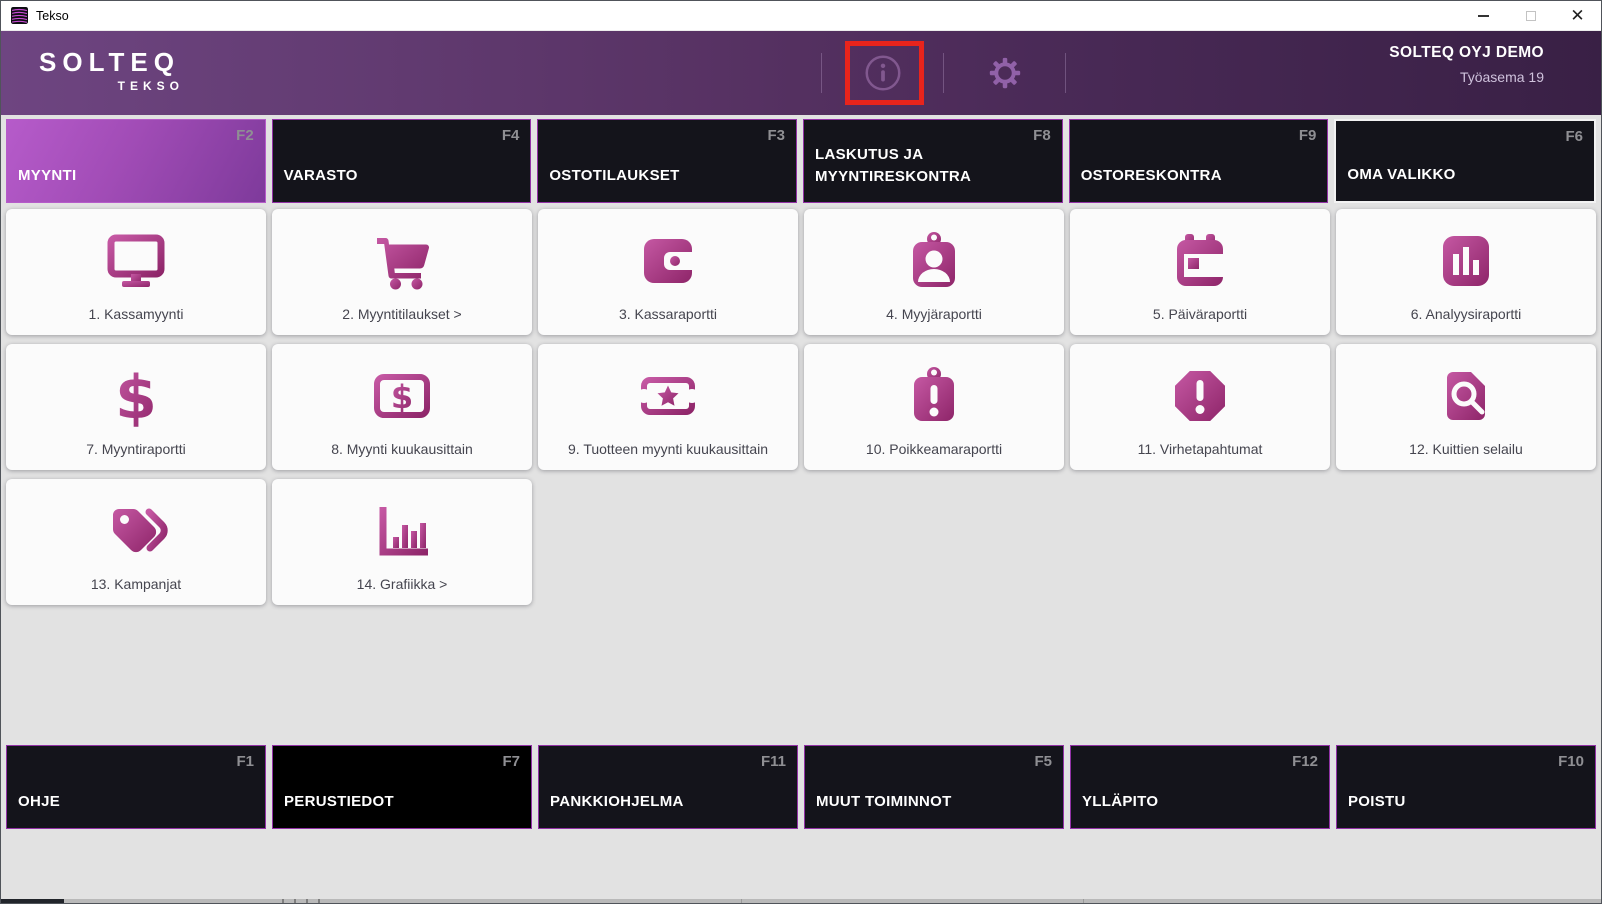  Describe the element at coordinates (47, 176) in the screenshot. I see `tab-label: MYYNTI` at that location.